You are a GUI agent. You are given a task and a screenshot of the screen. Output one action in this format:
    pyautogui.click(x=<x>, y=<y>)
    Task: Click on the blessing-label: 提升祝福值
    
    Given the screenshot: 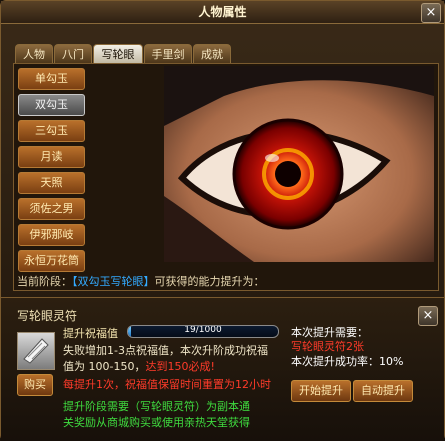 What is the action you would take?
    pyautogui.click(x=90, y=333)
    